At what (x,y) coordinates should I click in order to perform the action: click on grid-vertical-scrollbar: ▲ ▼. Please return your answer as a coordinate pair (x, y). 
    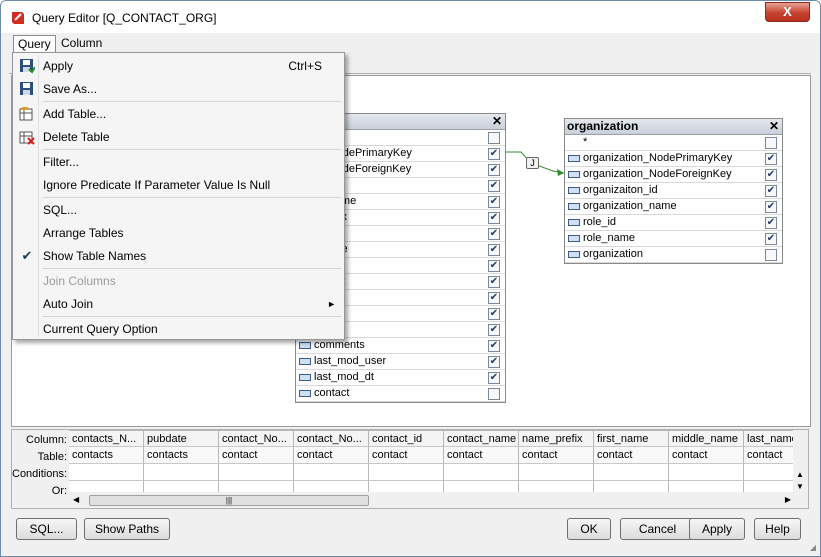
    Looking at the image, I should click on (800, 461).